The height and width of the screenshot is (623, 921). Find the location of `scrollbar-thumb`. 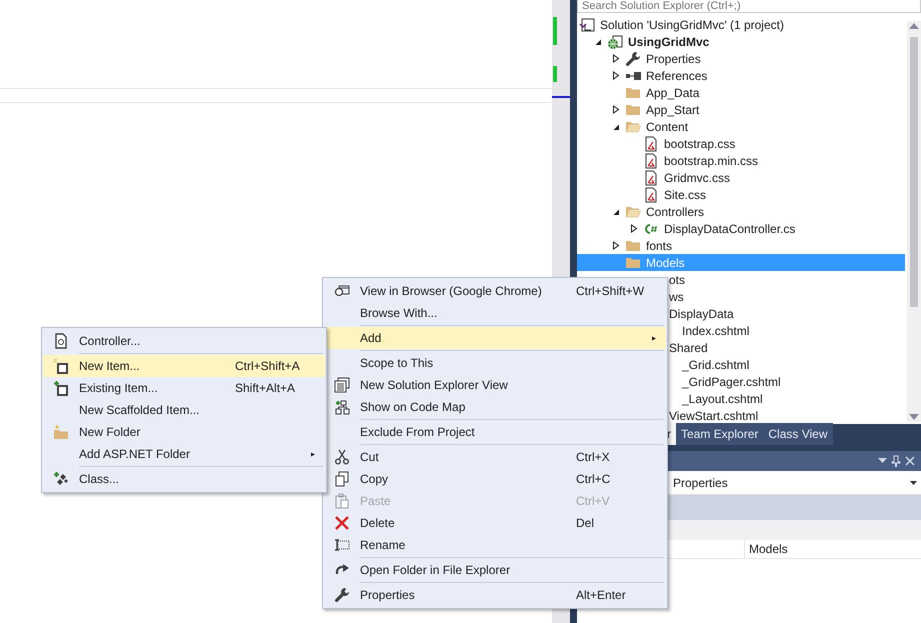

scrollbar-thumb is located at coordinates (914, 172).